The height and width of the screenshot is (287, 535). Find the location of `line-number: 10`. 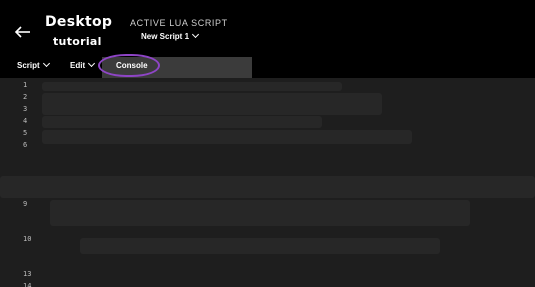

line-number: 10 is located at coordinates (27, 239).